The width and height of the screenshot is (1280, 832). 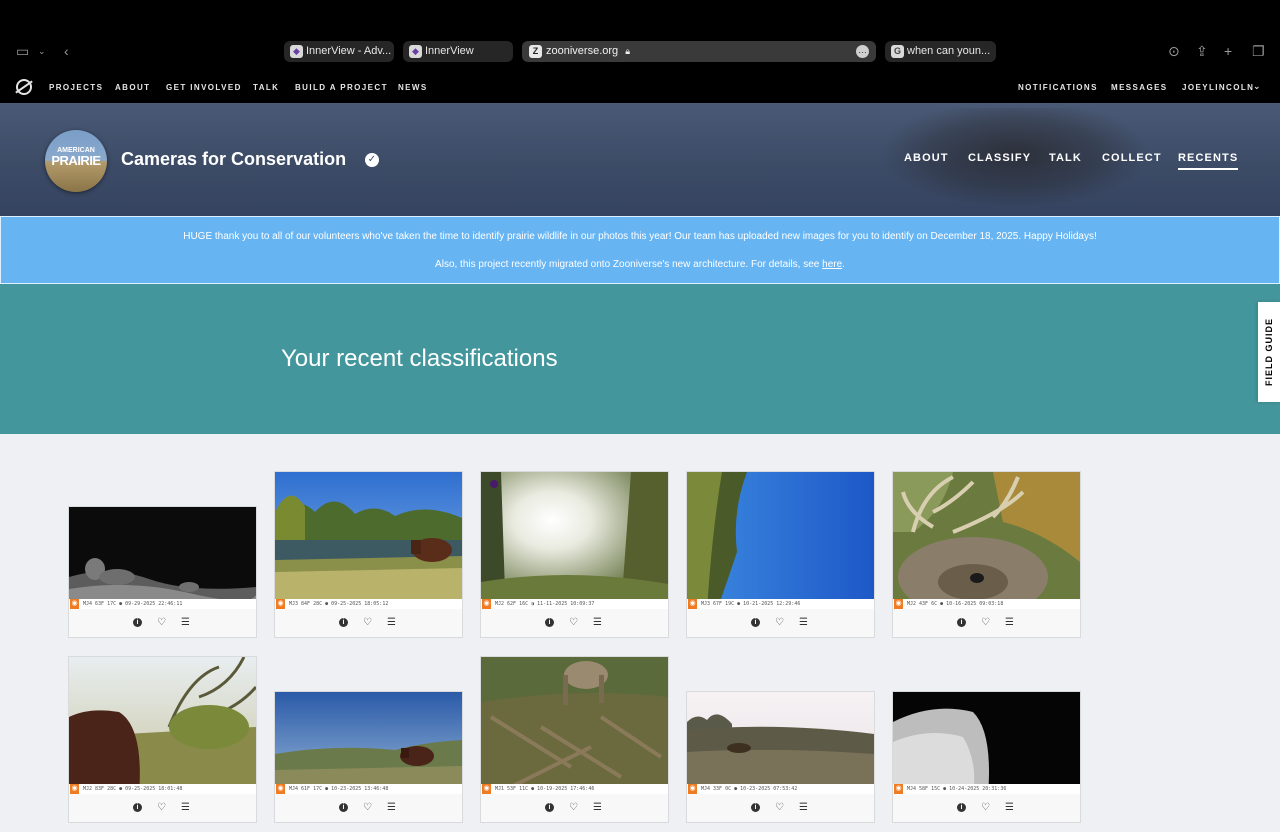 I want to click on project-nav-talk: TALK, so click(x=1065, y=158).